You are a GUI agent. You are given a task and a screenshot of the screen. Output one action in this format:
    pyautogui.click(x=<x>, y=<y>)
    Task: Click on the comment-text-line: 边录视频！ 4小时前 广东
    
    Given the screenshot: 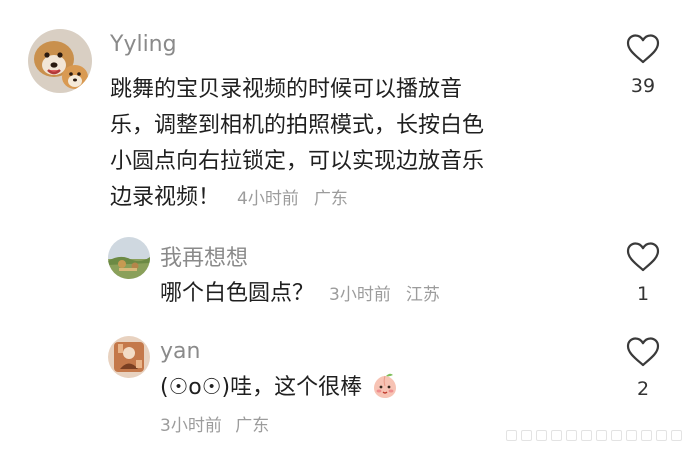 What is the action you would take?
    pyautogui.click(x=350, y=198)
    